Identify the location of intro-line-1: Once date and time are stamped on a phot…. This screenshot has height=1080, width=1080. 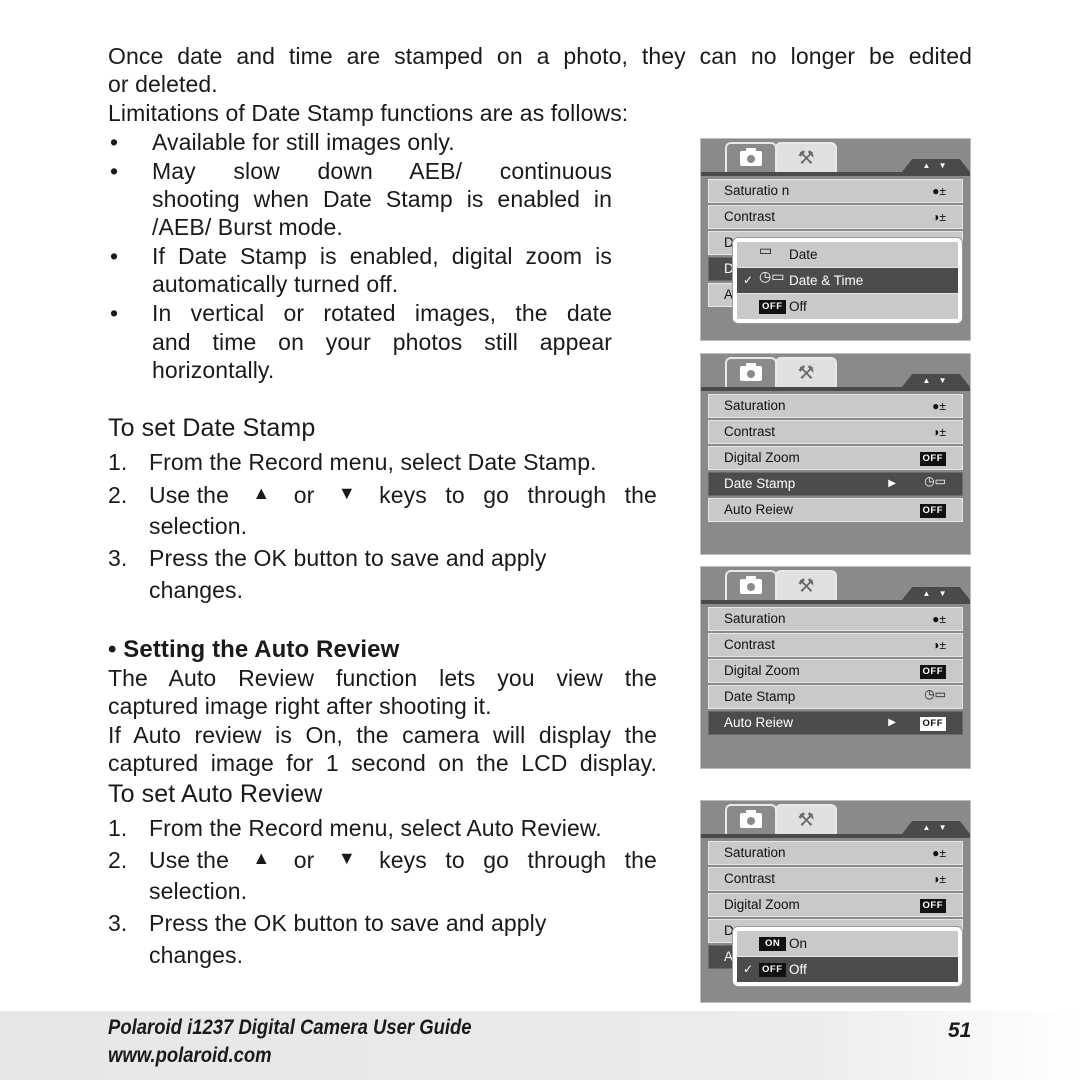
(540, 56).